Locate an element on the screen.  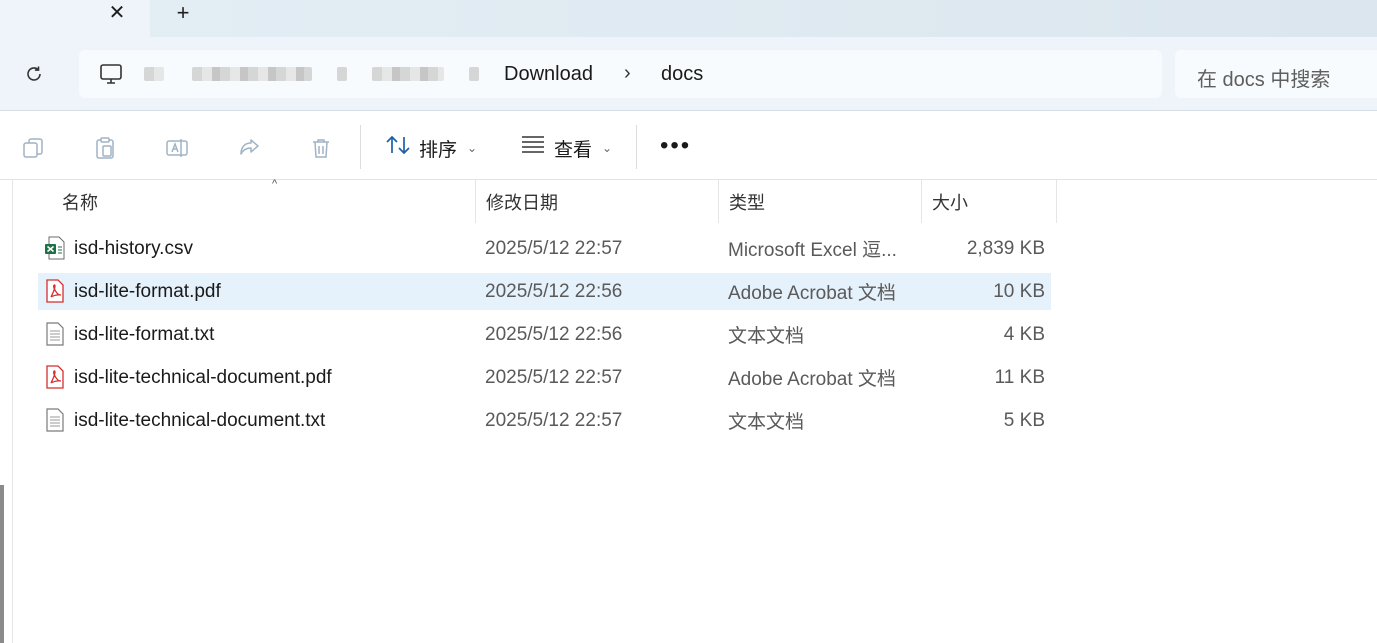
column-header-size-label: 大小 is located at coordinates (950, 202).